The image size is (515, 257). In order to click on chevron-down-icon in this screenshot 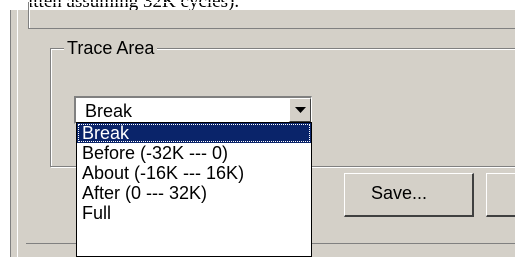, I will do `click(300, 110)`.